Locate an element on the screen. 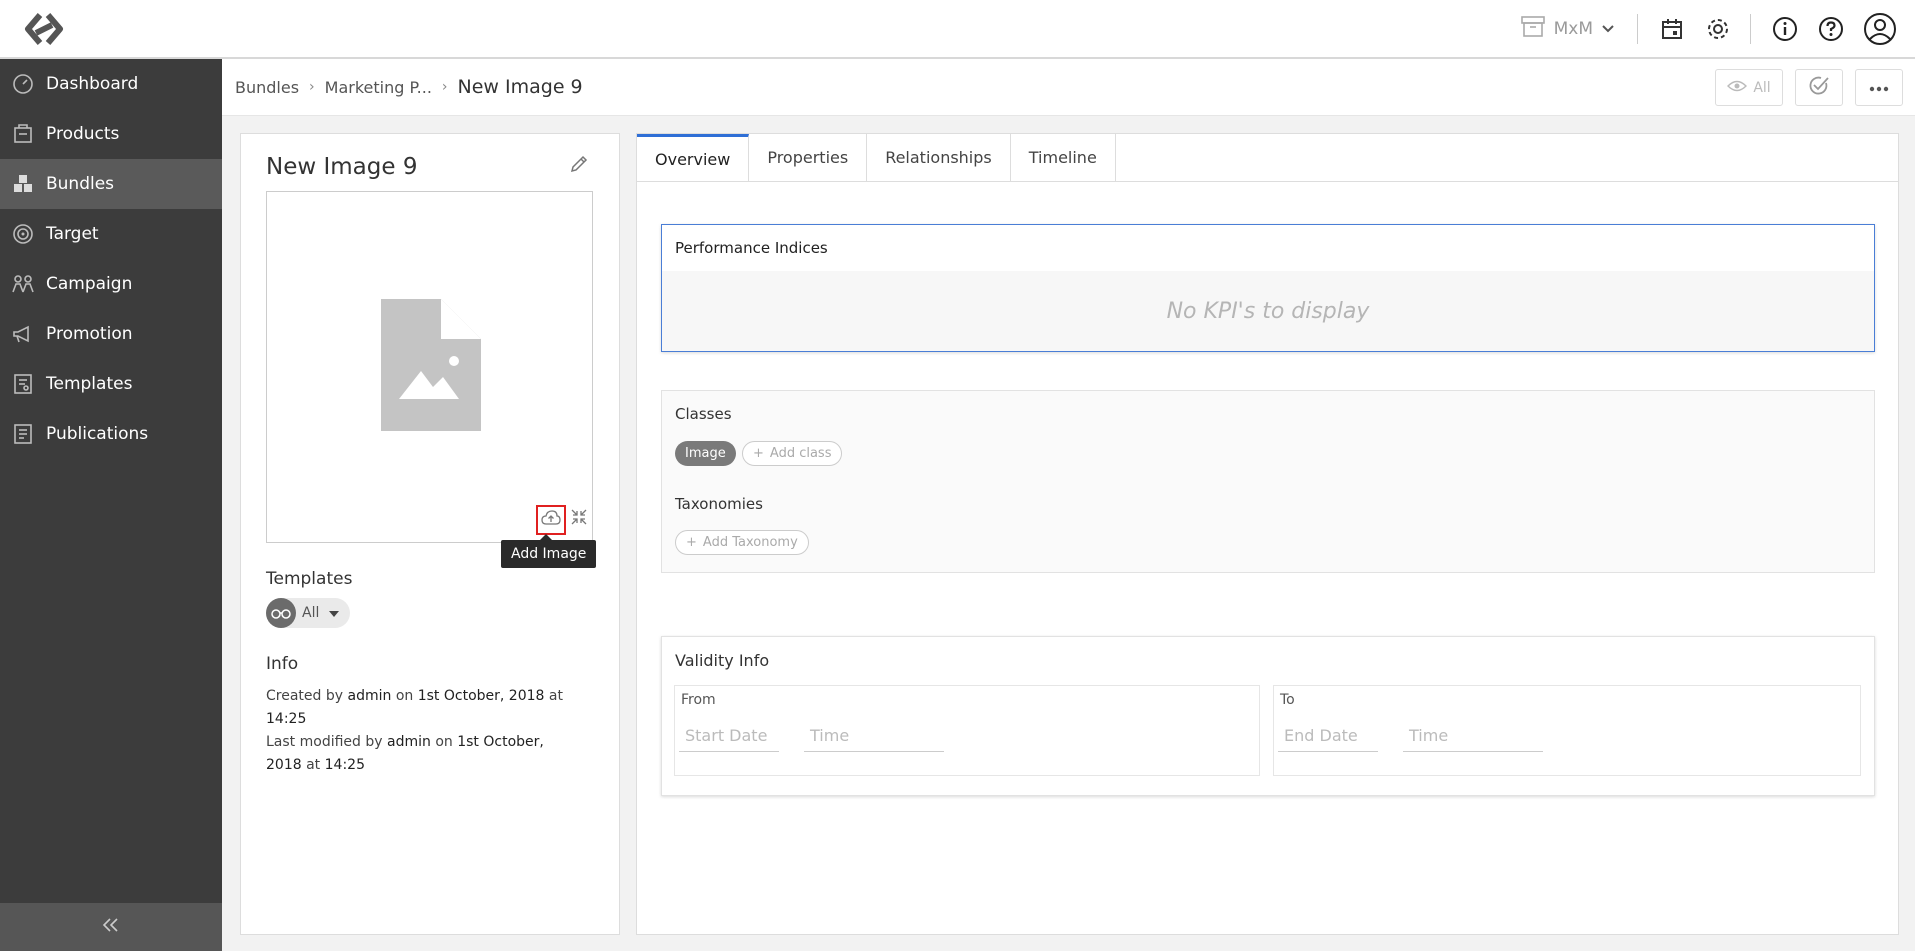 Image resolution: width=1915 pixels, height=951 pixels. double-chevron-left-icon is located at coordinates (111, 927).